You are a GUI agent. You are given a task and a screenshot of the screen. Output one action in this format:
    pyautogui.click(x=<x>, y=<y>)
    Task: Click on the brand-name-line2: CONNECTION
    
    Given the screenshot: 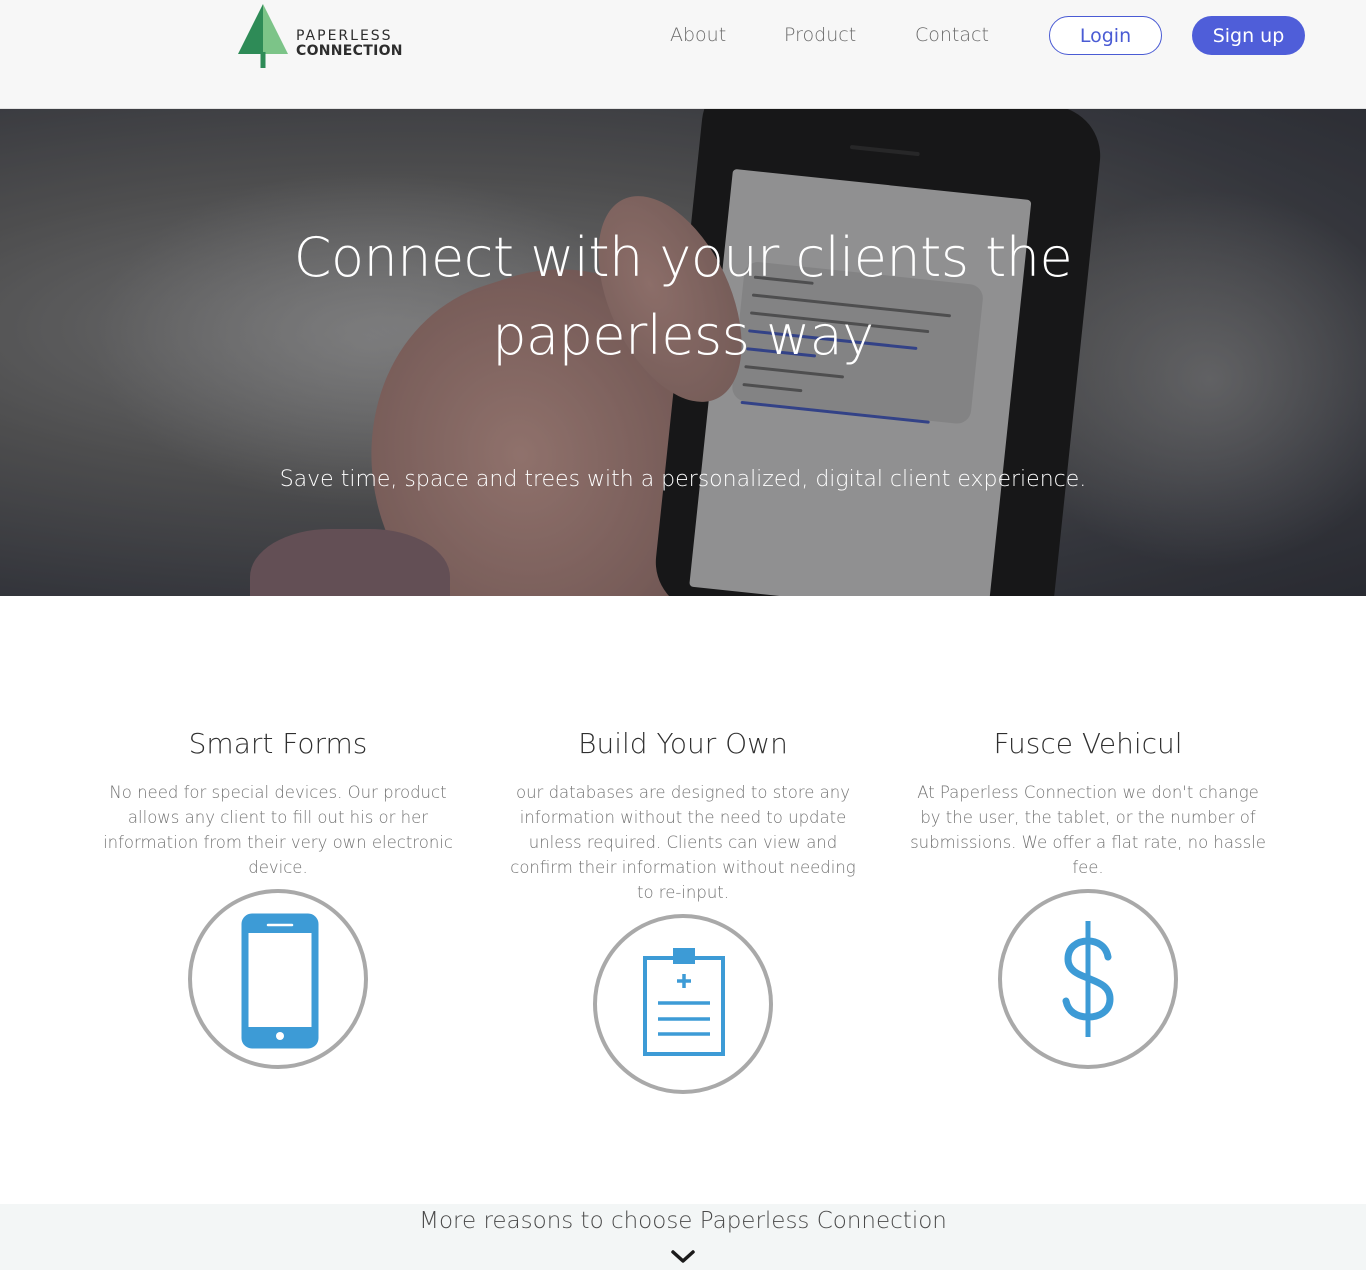 What is the action you would take?
    pyautogui.click(x=349, y=51)
    